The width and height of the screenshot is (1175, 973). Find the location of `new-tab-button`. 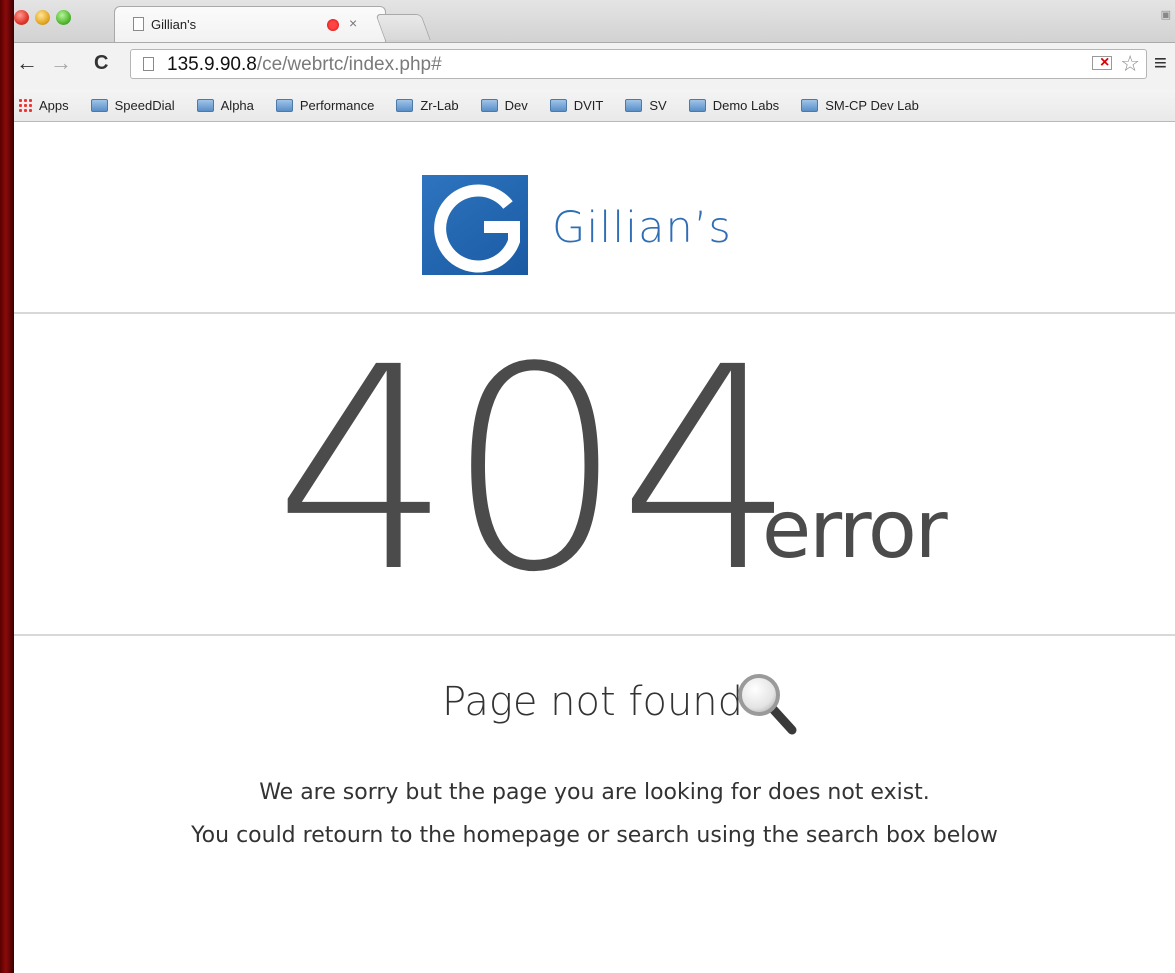

new-tab-button is located at coordinates (403, 27).